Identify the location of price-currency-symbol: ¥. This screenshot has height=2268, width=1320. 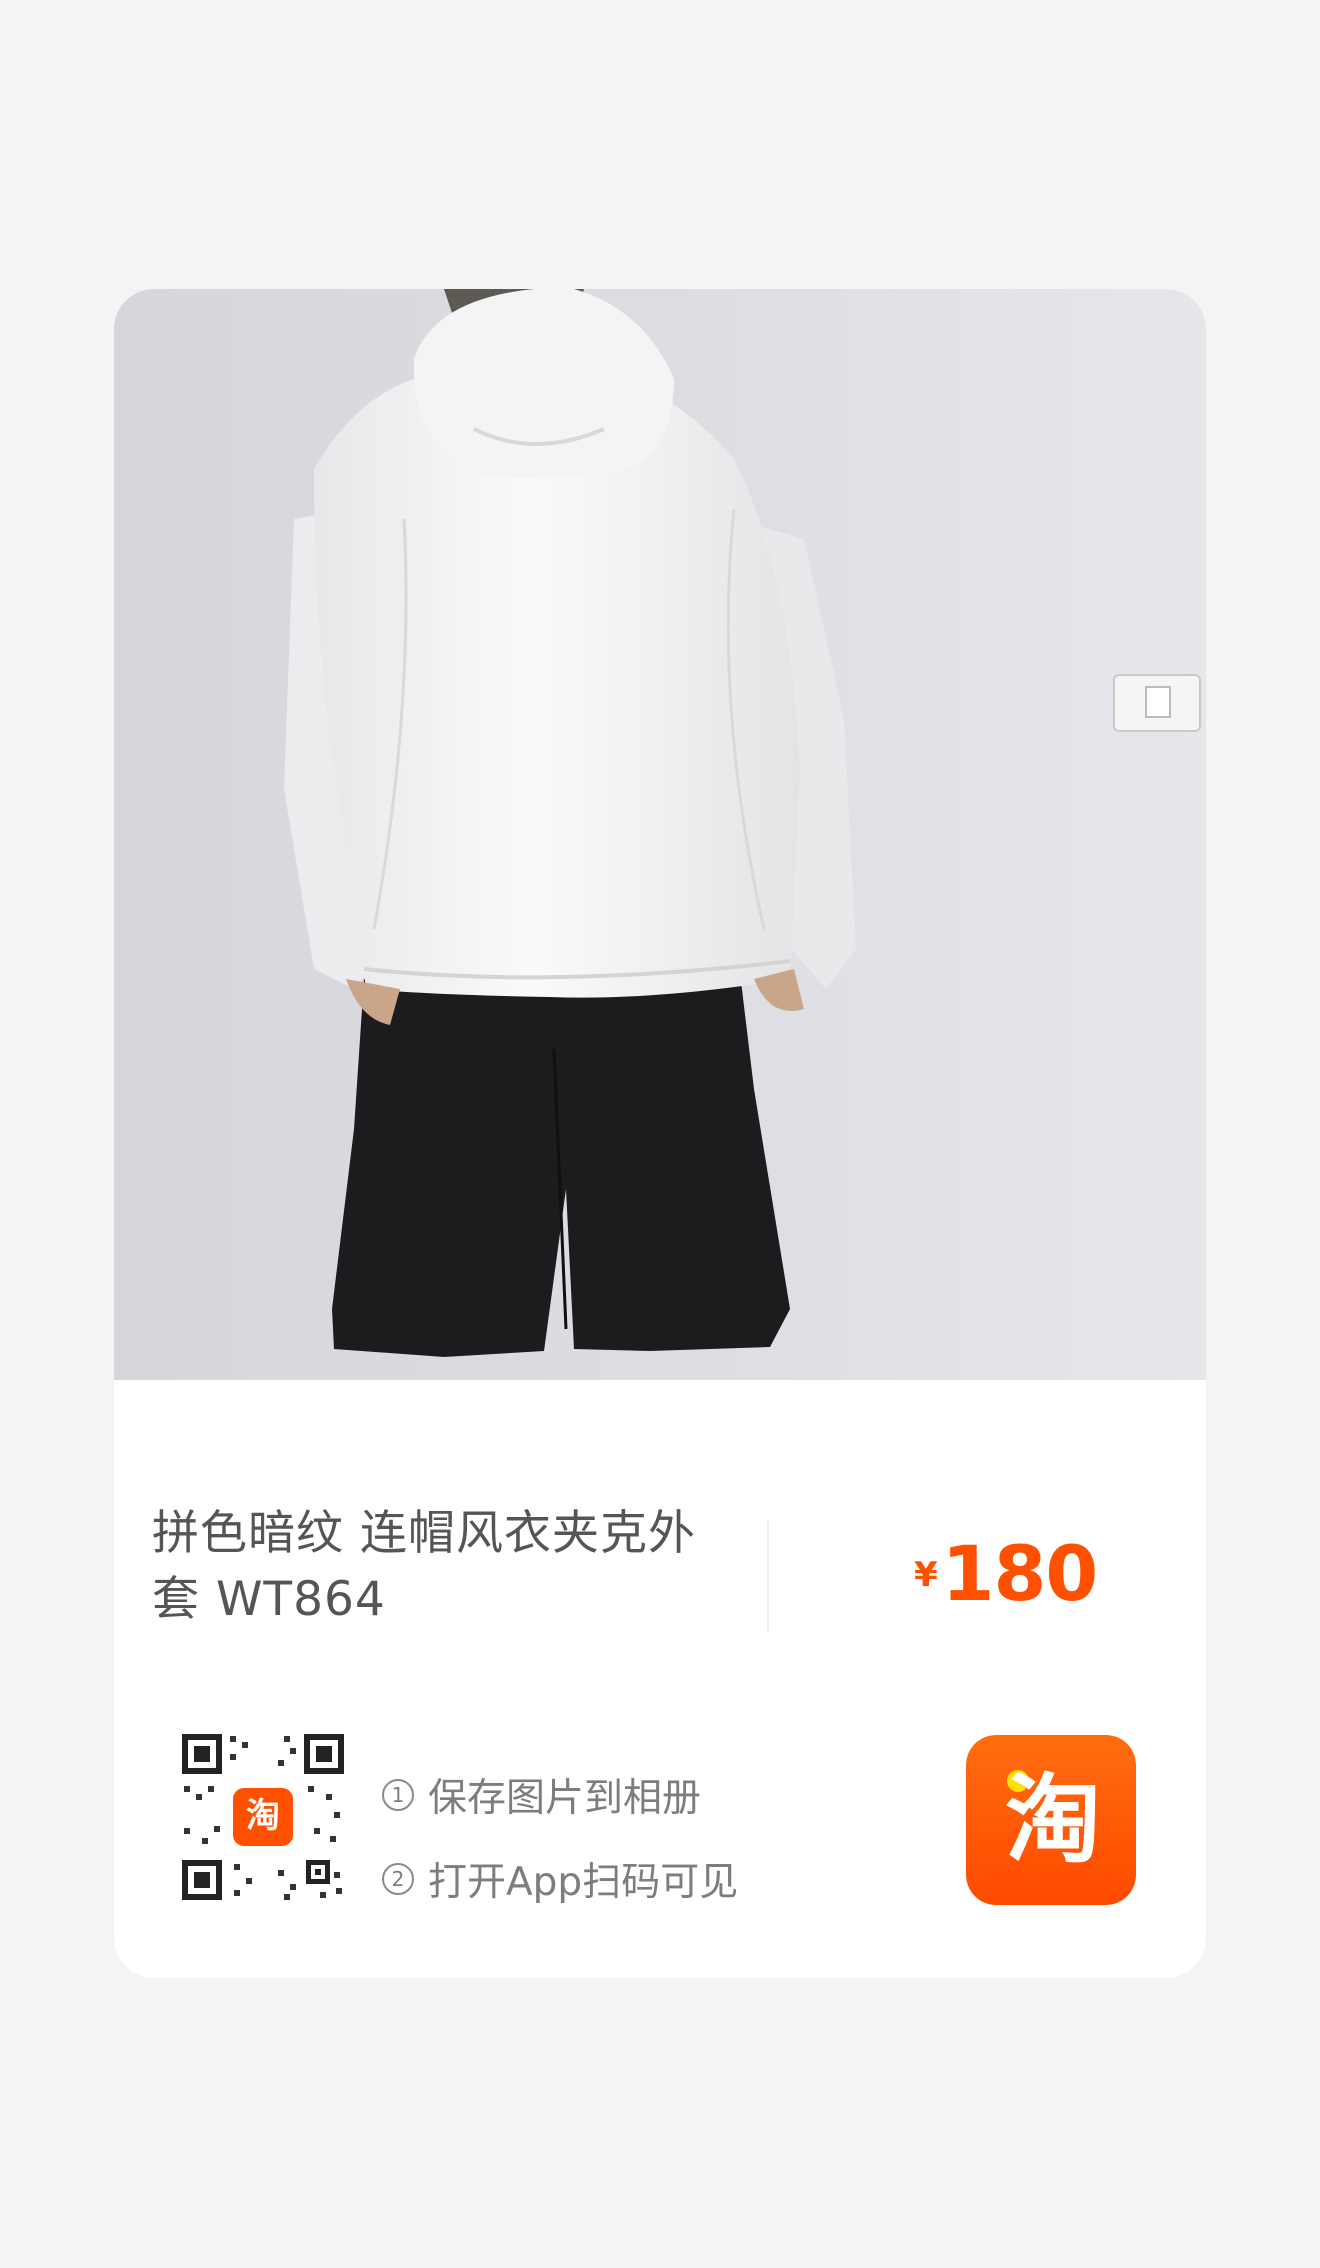
(926, 1575).